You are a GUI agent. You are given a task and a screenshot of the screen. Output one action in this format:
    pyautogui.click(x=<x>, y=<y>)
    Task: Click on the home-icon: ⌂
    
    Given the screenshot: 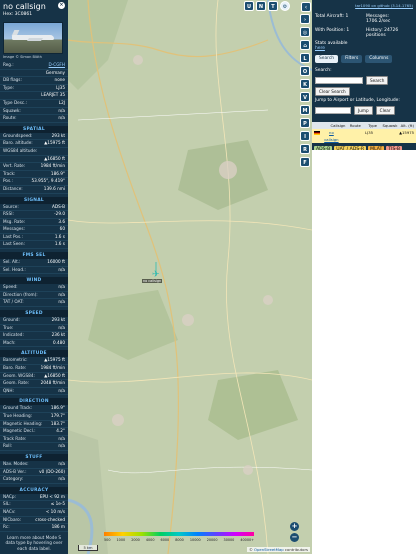 What is the action you would take?
    pyautogui.click(x=305, y=45)
    